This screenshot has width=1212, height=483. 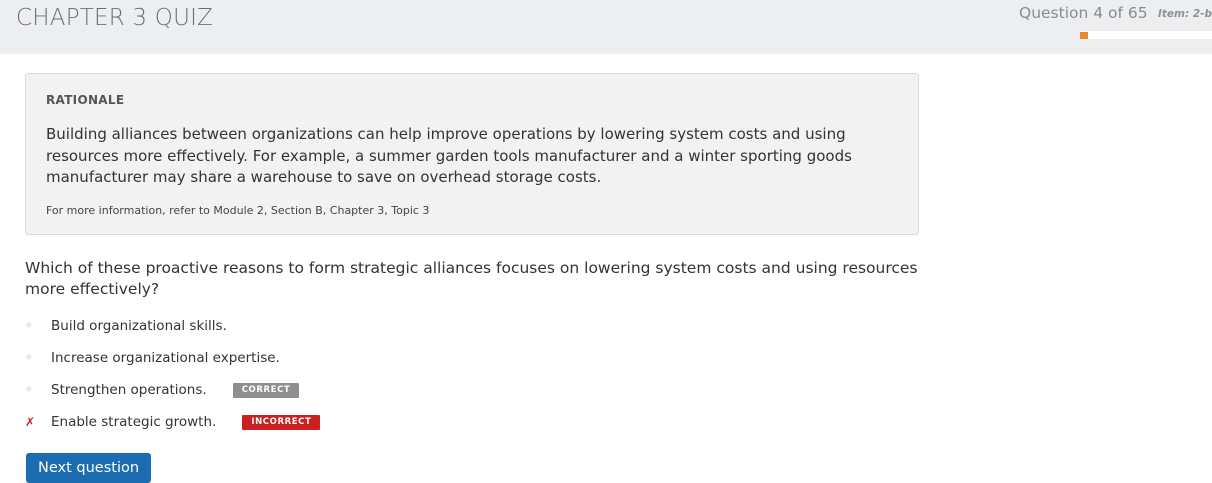 What do you see at coordinates (281, 422) in the screenshot?
I see `incorrect-badge: INCORRECT` at bounding box center [281, 422].